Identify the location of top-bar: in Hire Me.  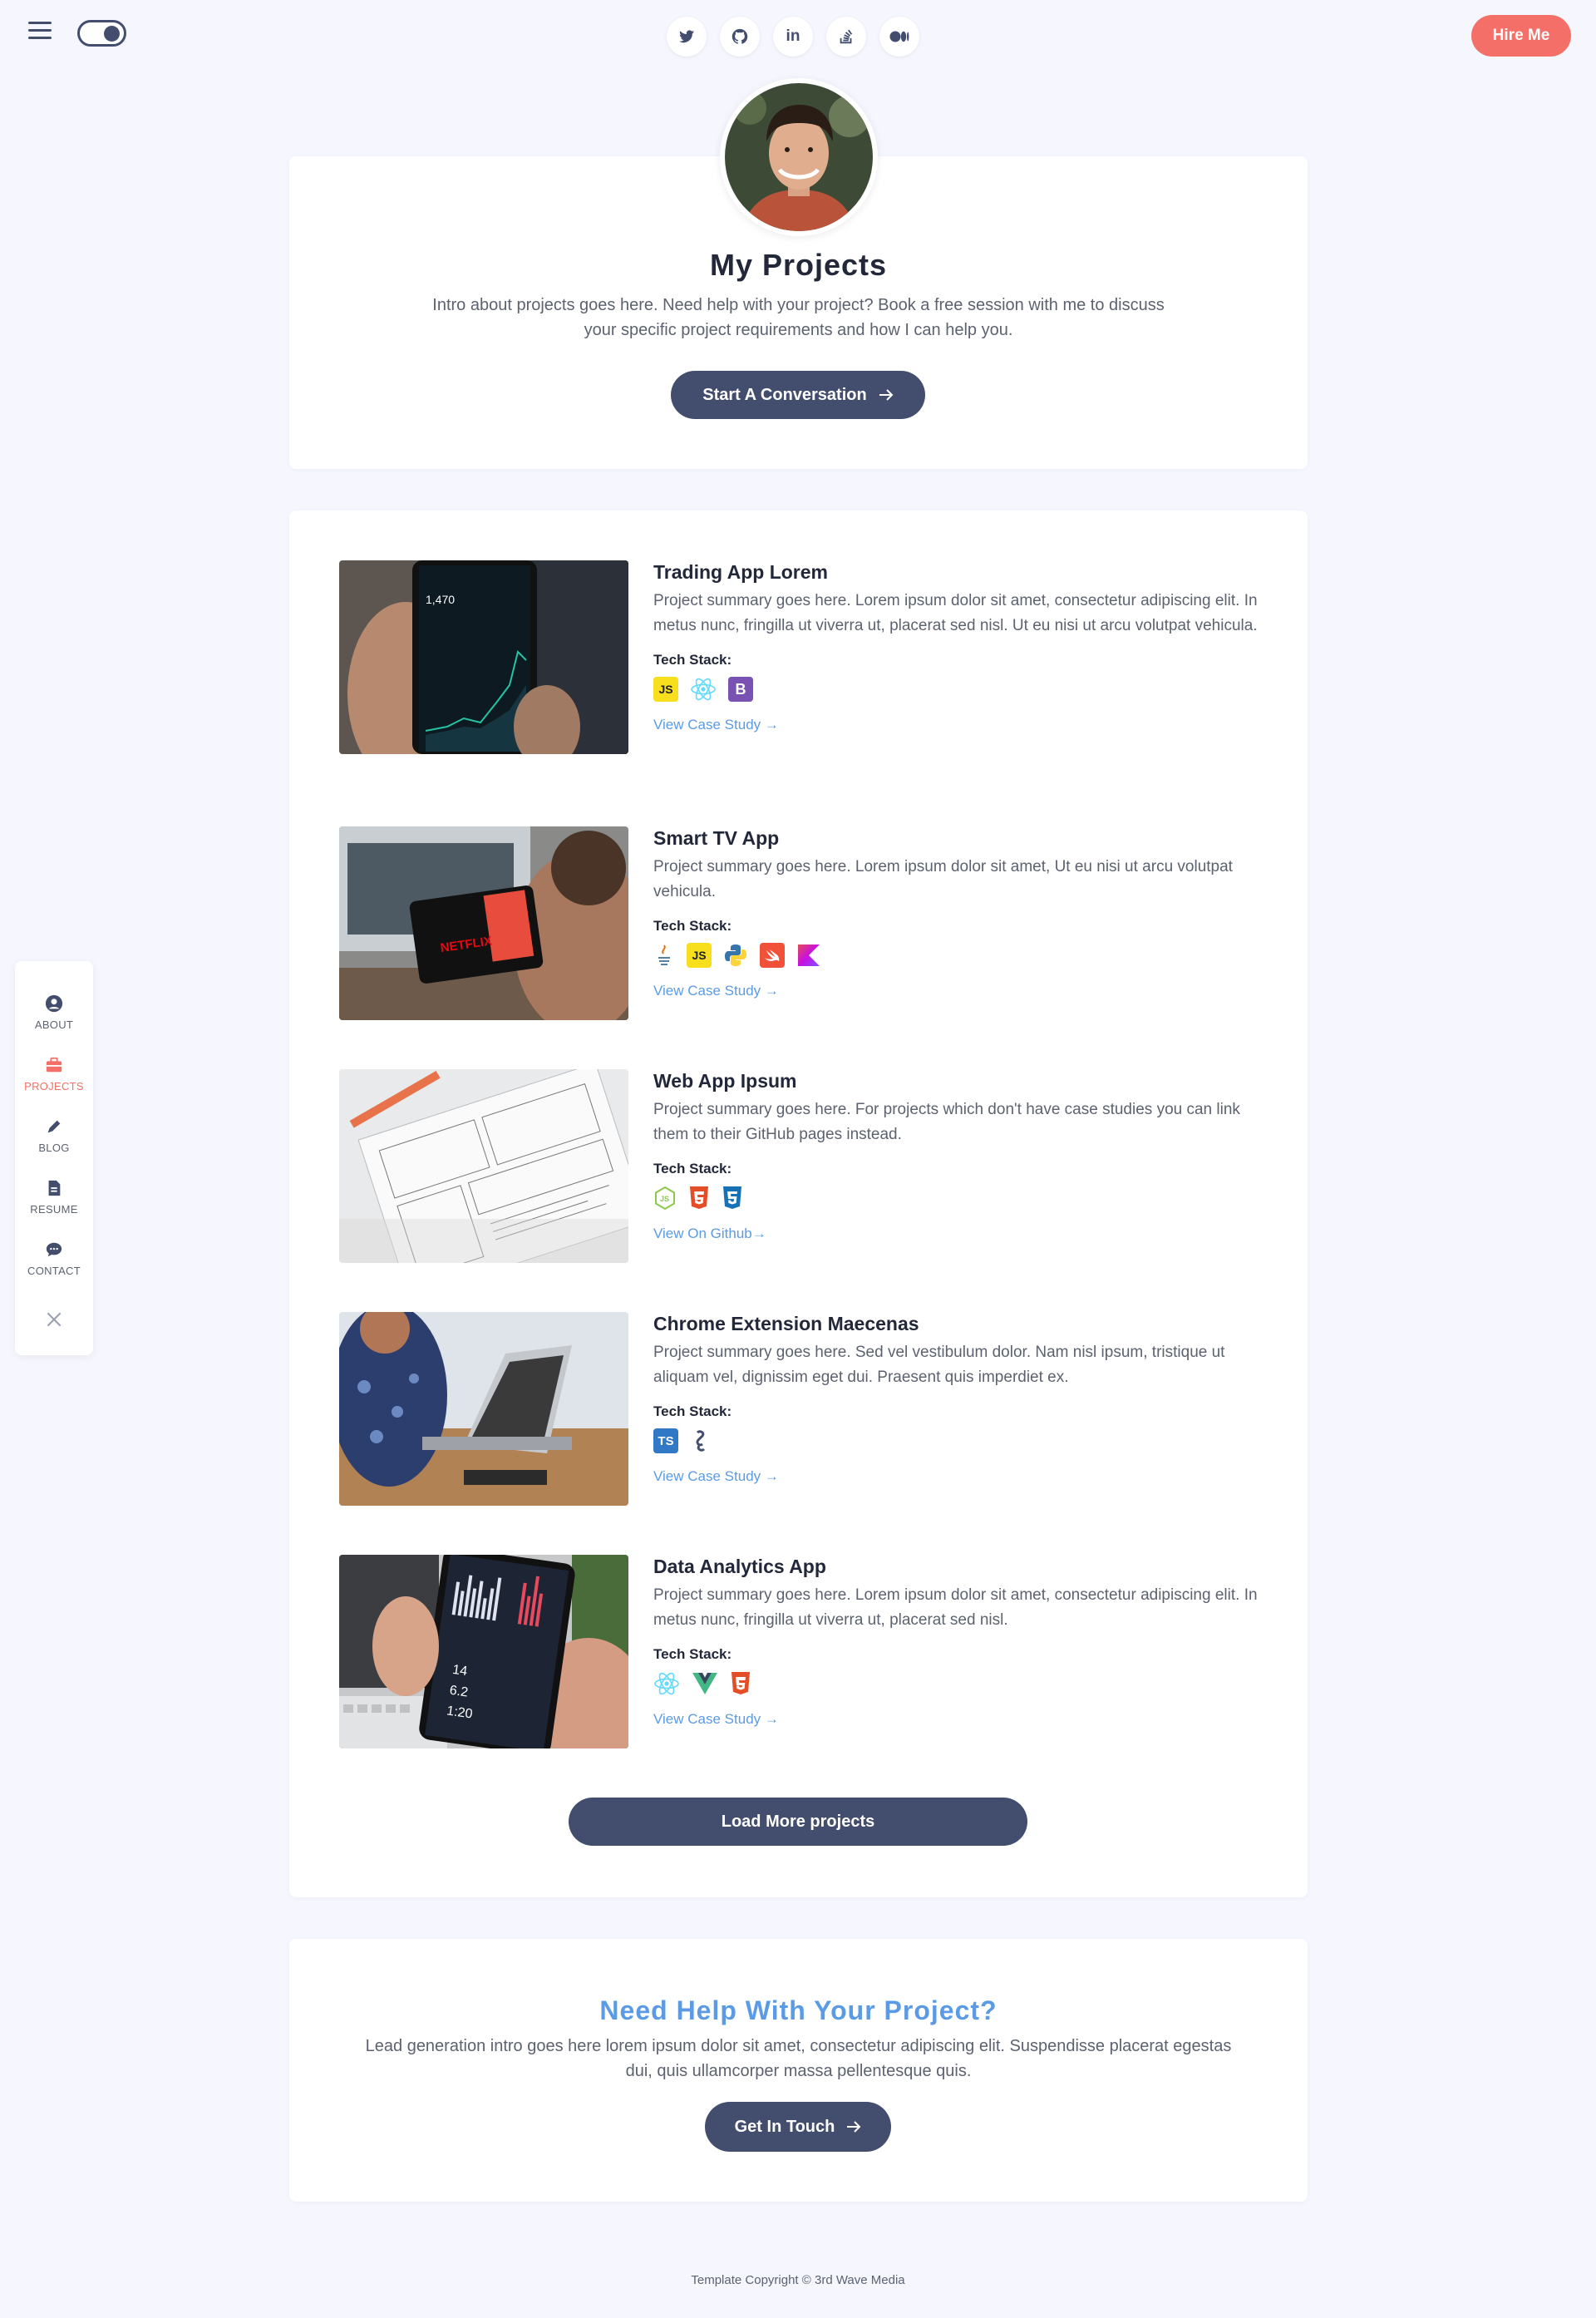
(798, 36).